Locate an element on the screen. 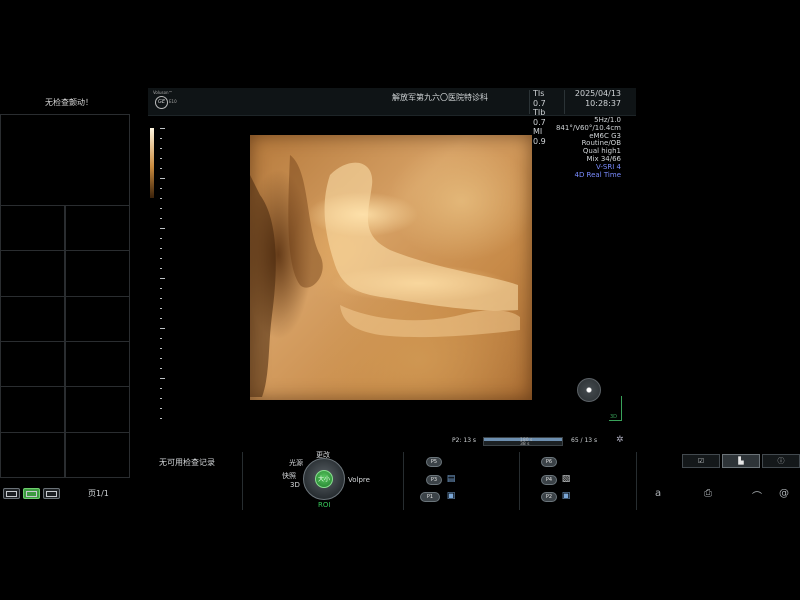 The image size is (800, 600). layout-switcher is located at coordinates (31, 493).